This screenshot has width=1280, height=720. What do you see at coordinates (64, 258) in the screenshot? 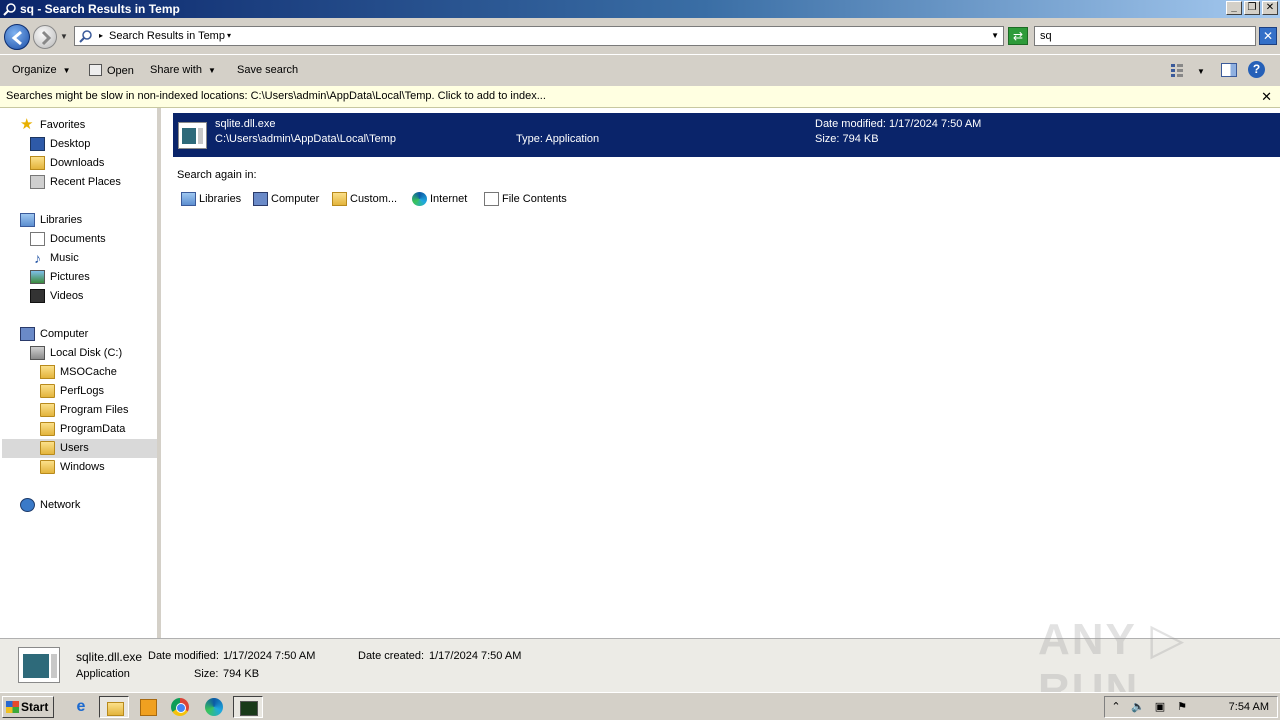
I see `nav-label: Music` at bounding box center [64, 258].